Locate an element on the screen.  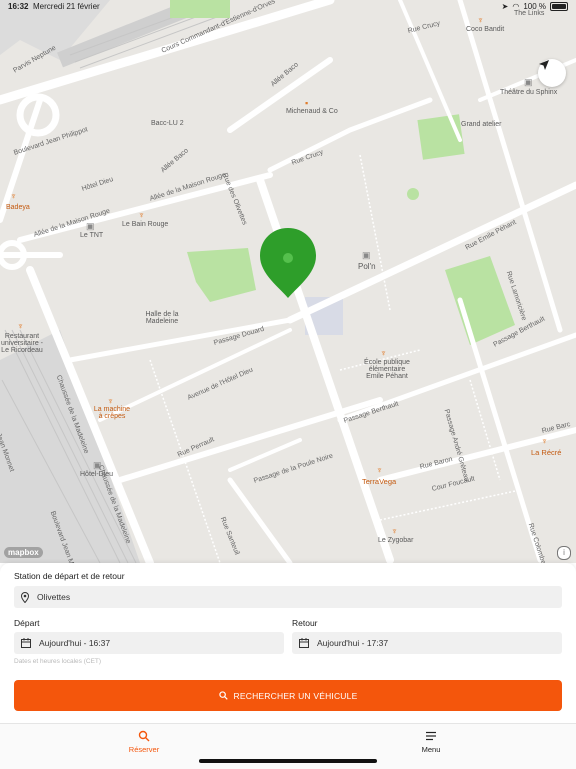
poi-label: Halle de la Madeleine is located at coordinates (162, 318).